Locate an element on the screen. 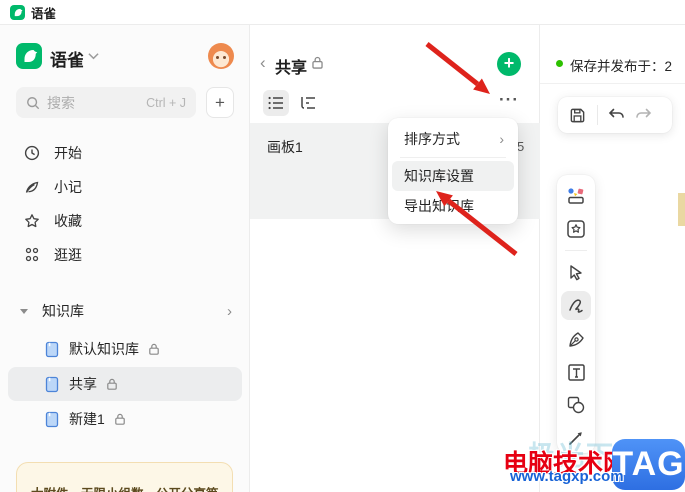  save-button is located at coordinates (577, 115).